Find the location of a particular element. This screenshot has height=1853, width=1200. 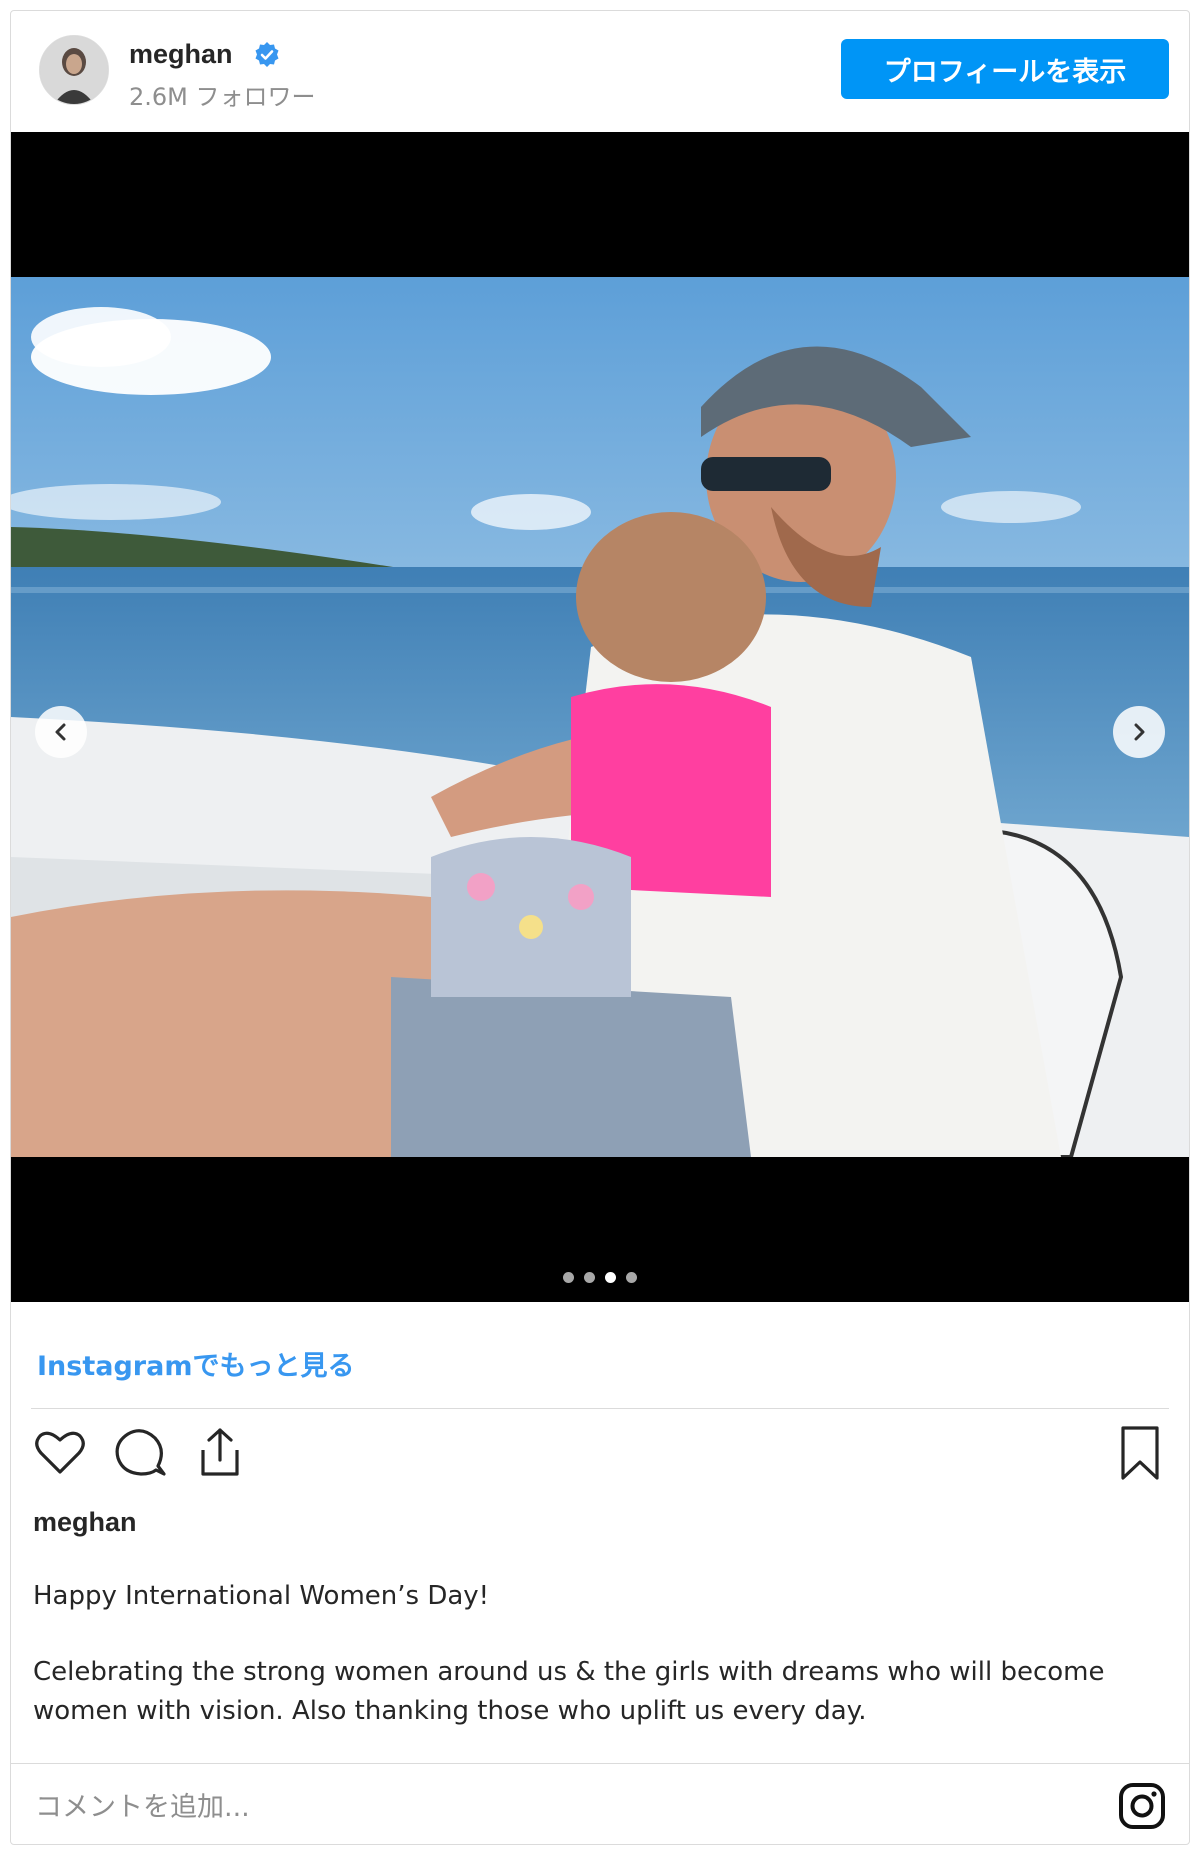

instagram-logo-icon is located at coordinates (1142, 1806).